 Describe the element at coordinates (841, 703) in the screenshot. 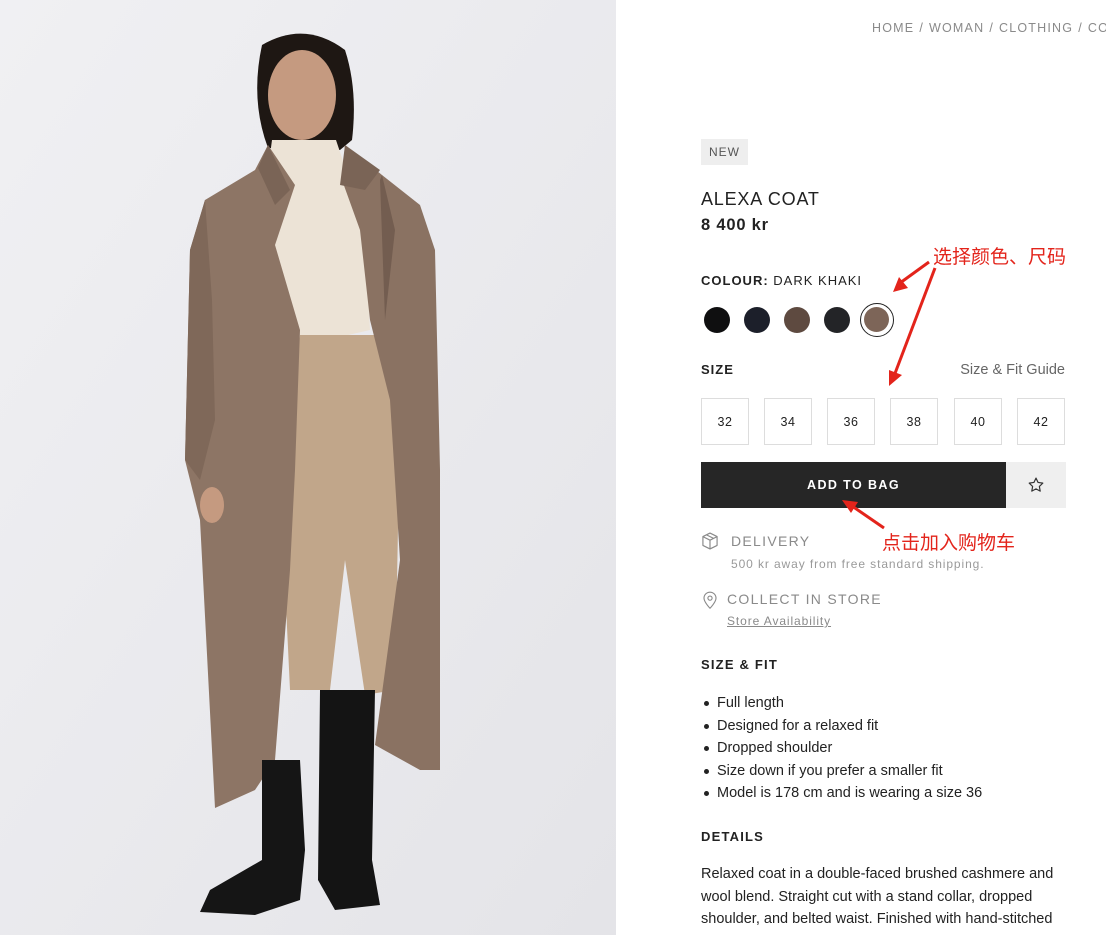

I see `list-item: Full length` at that location.